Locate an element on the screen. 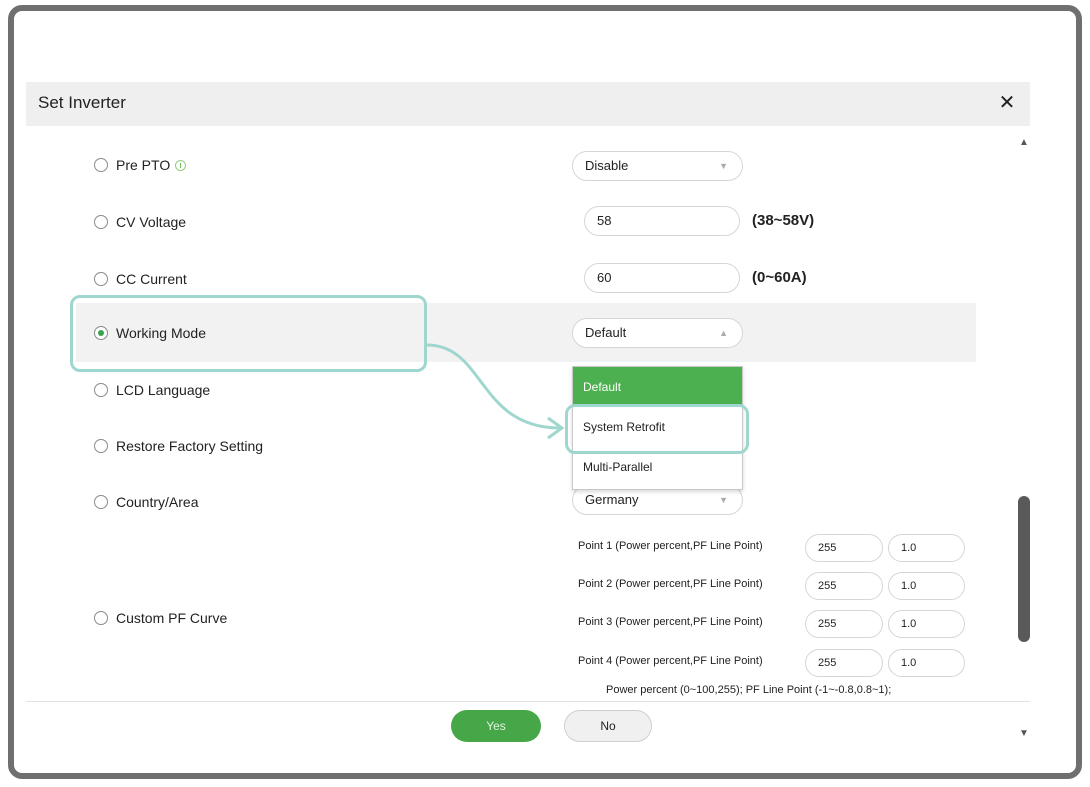 This screenshot has width=1090, height=787. annotation-arrow-icon is located at coordinates (495, 391).